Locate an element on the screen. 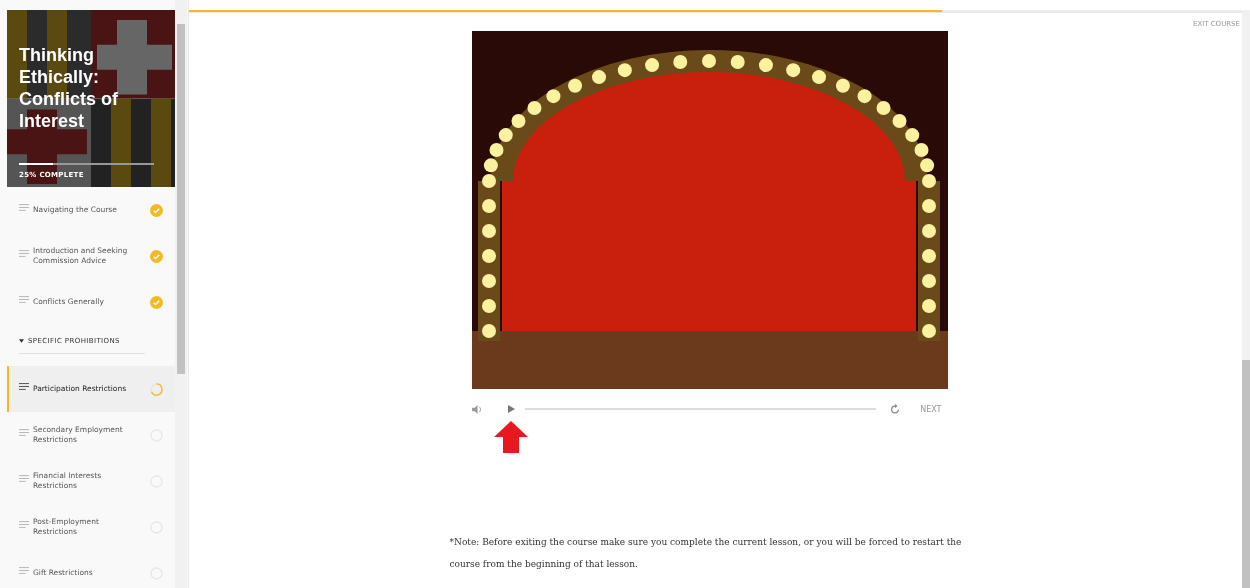  caret-icon is located at coordinates (21, 341).